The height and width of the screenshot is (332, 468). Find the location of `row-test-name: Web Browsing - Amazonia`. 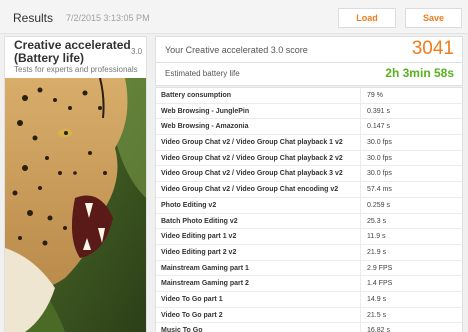

row-test-name: Web Browsing - Amazonia is located at coordinates (258, 127).